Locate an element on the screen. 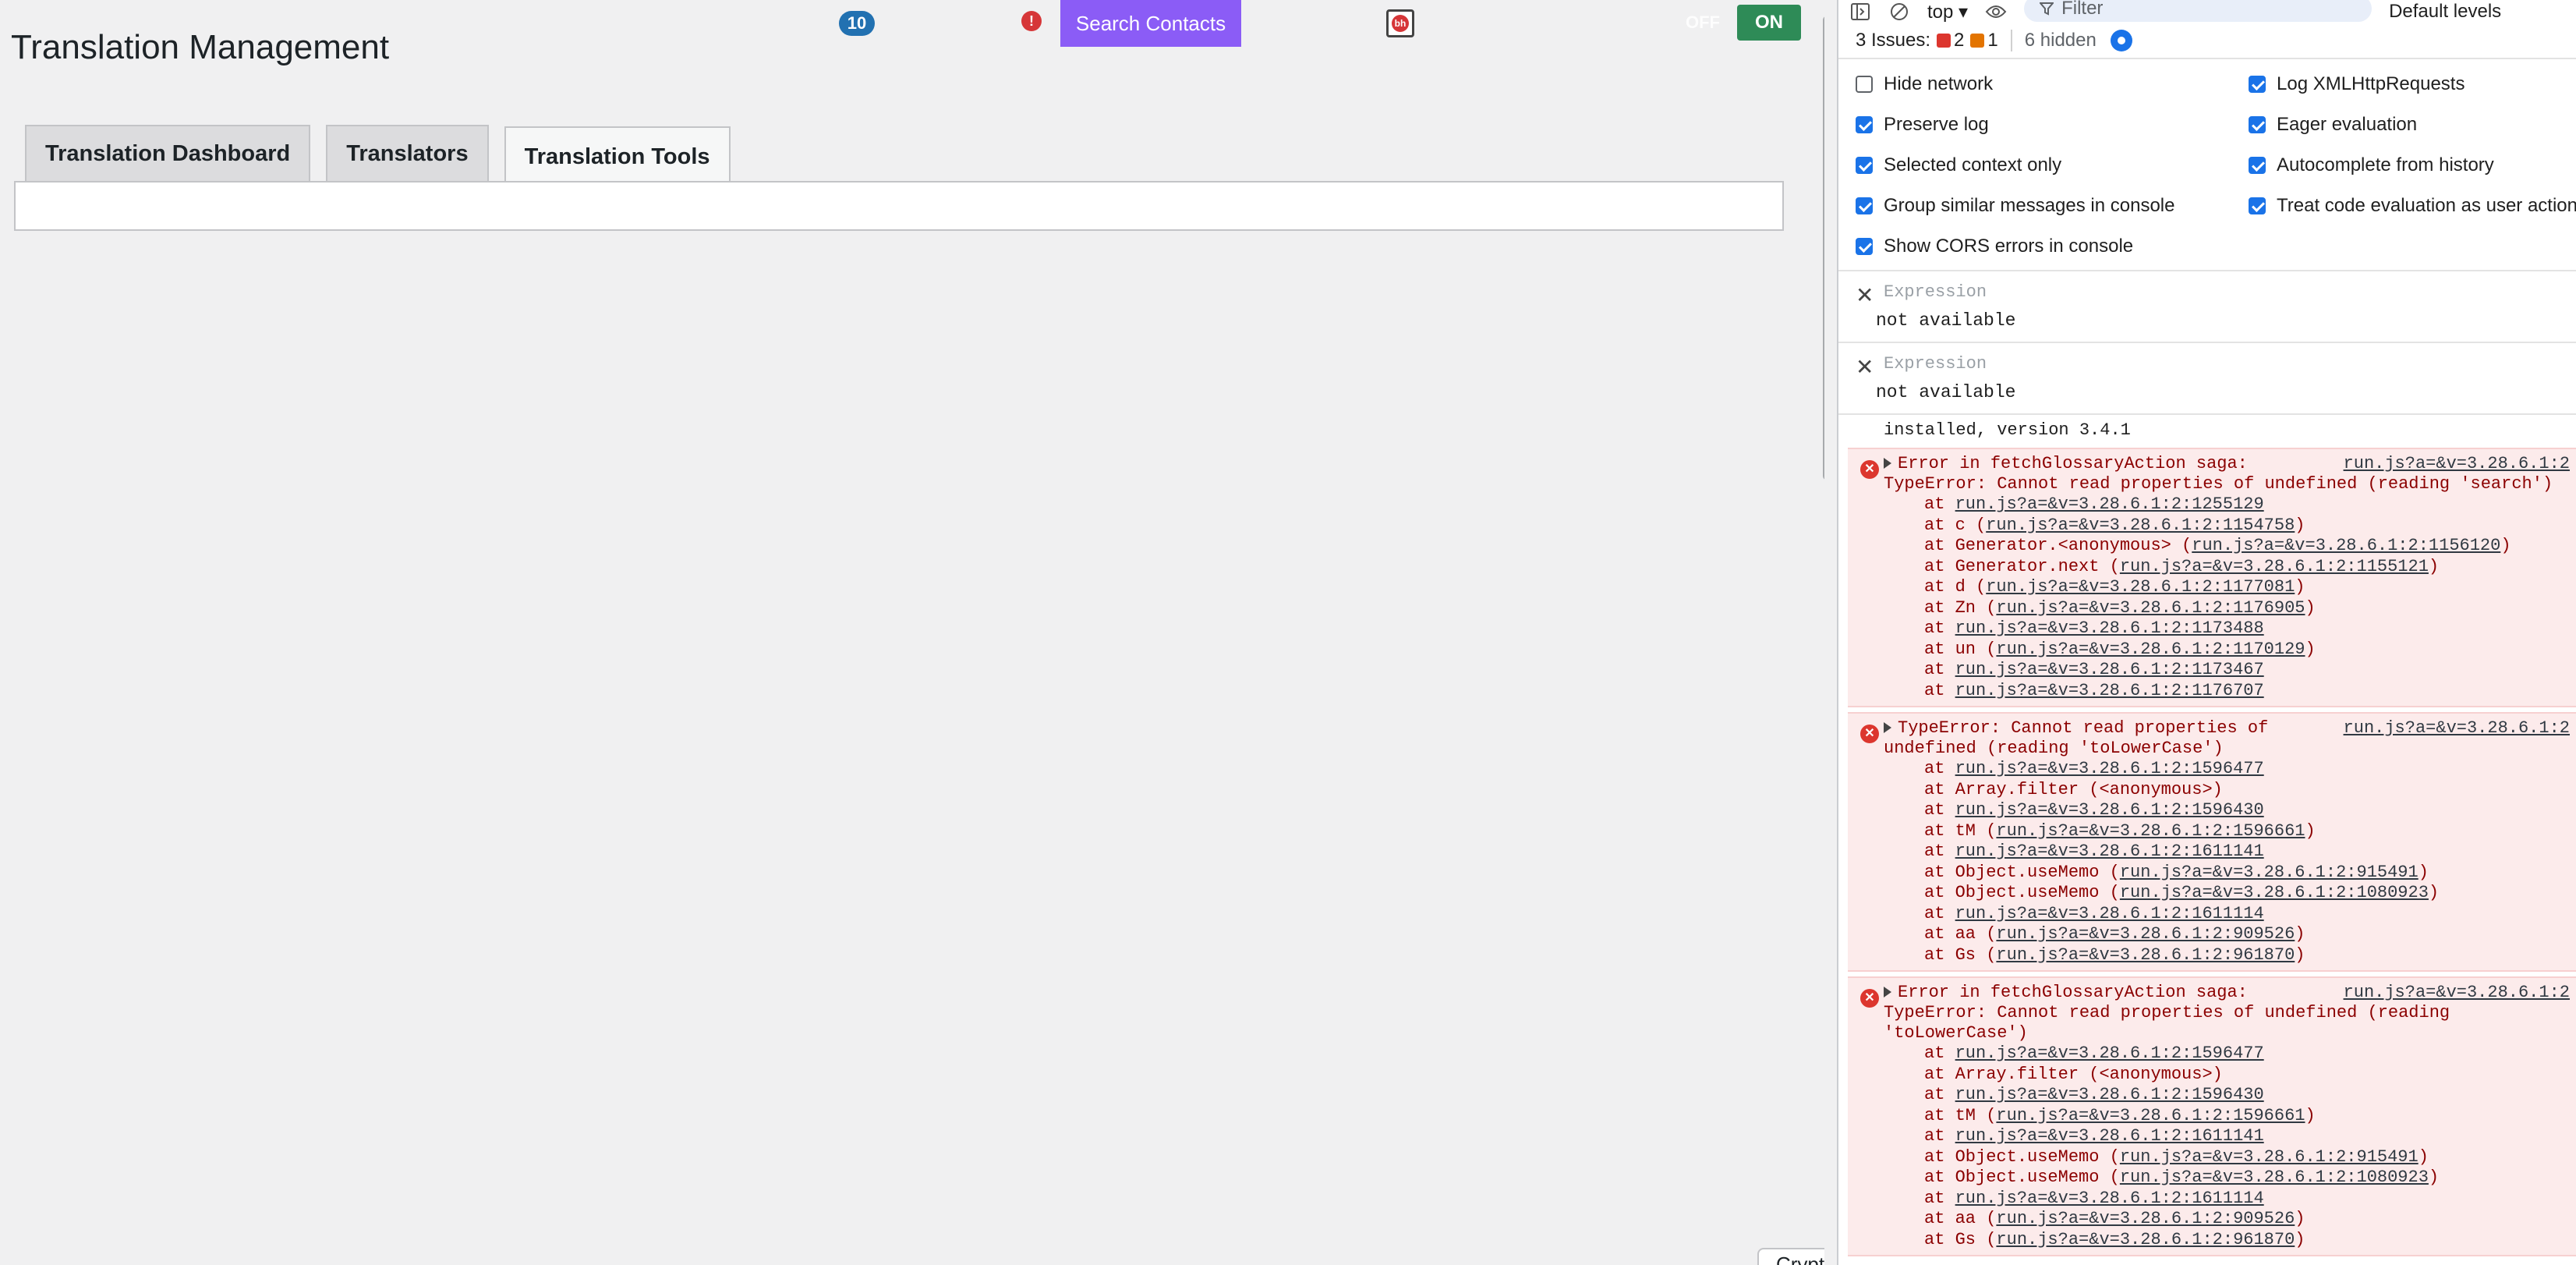 The height and width of the screenshot is (1265, 2576). stack-frame: at run.js?a=&v=3.28.6.1:2:1255129 is located at coordinates (2094, 504).